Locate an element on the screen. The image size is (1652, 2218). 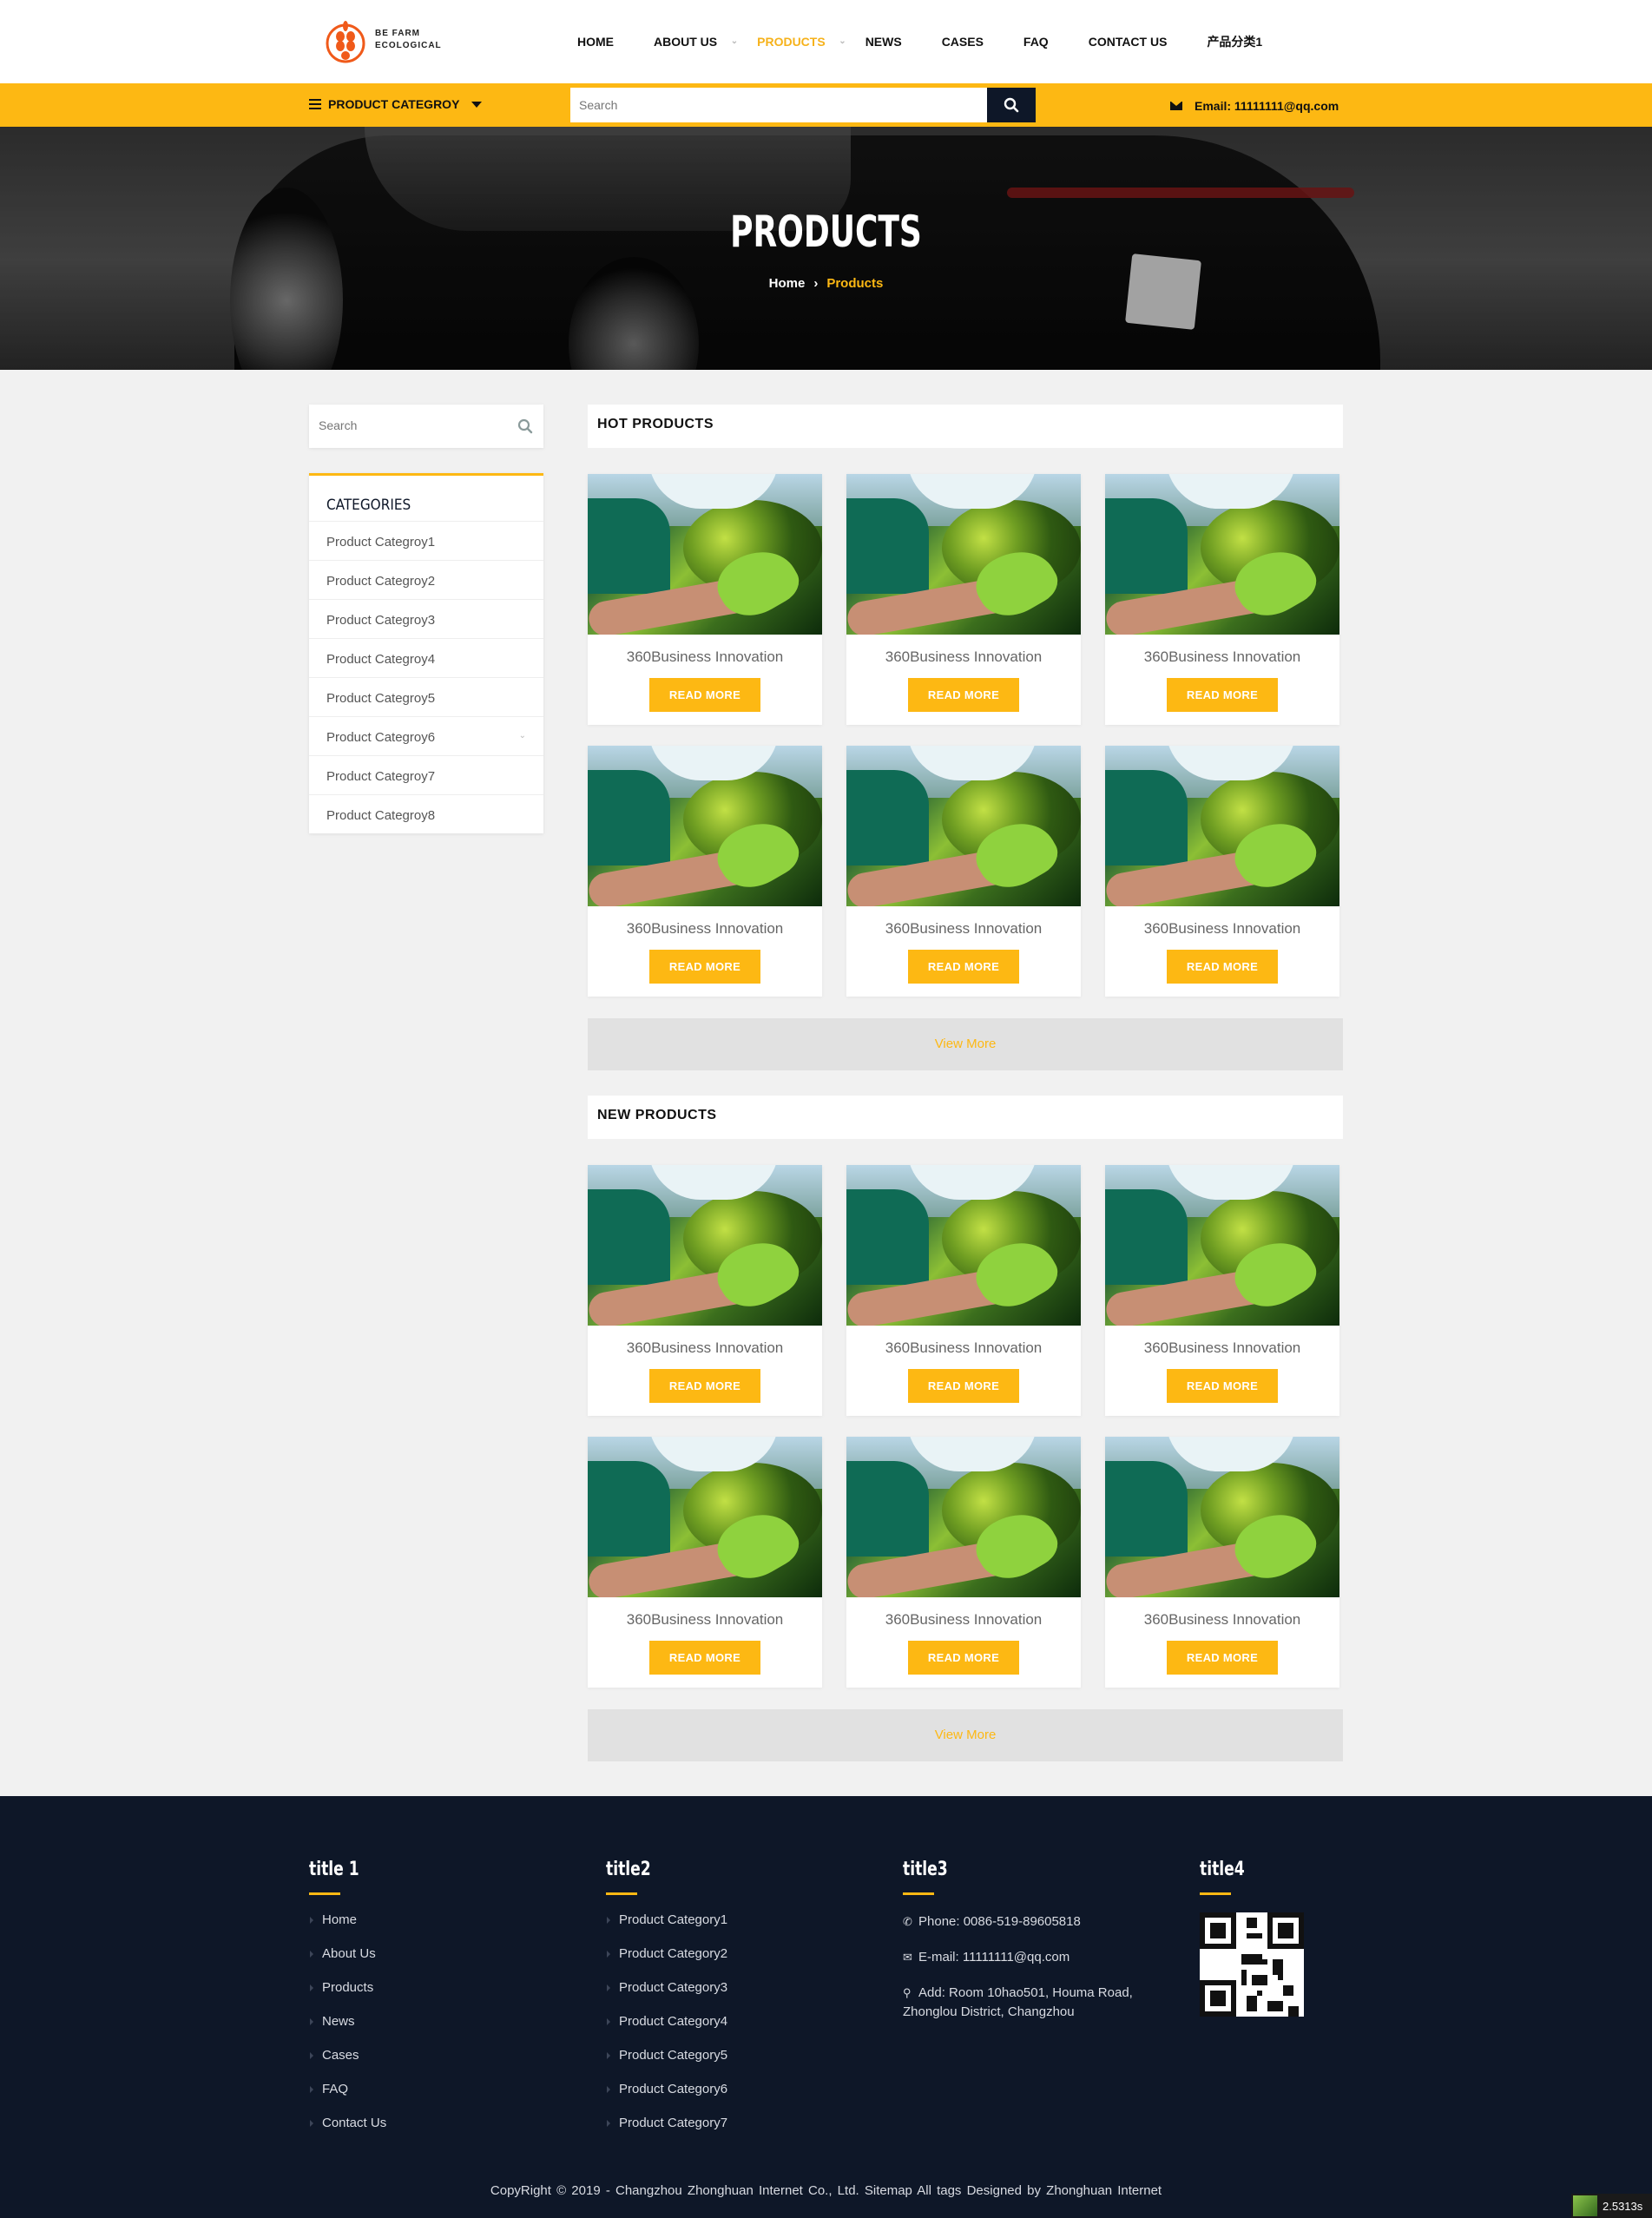
category-item: Product Categroy7 is located at coordinates (426, 774).